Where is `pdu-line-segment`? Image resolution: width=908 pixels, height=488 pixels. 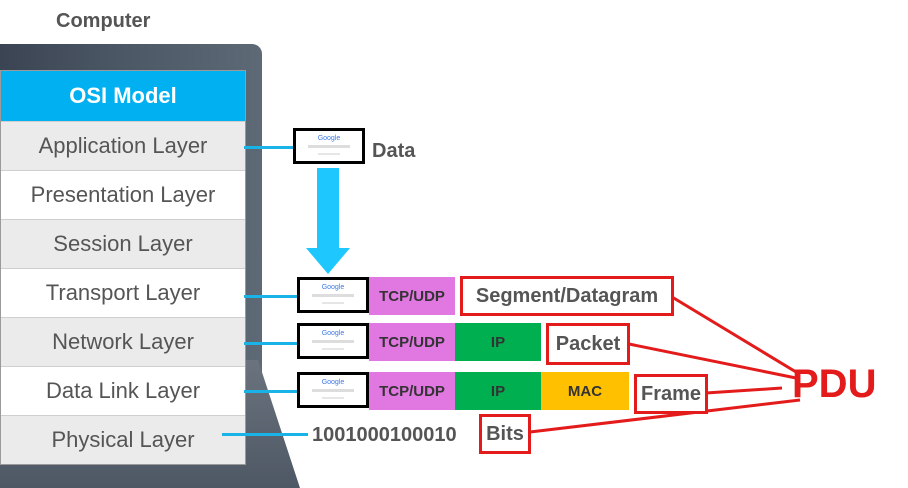 pdu-line-segment is located at coordinates (734, 334).